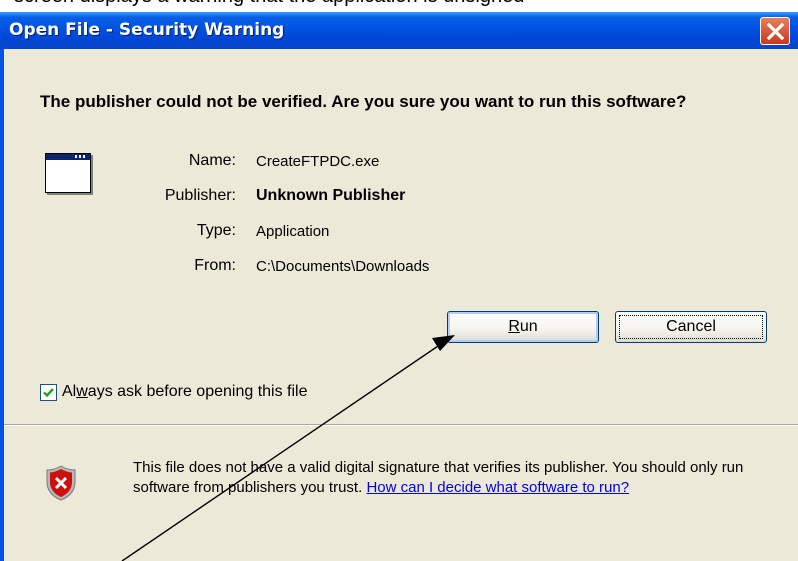  I want to click on cancel-button: Cancel, so click(691, 327).